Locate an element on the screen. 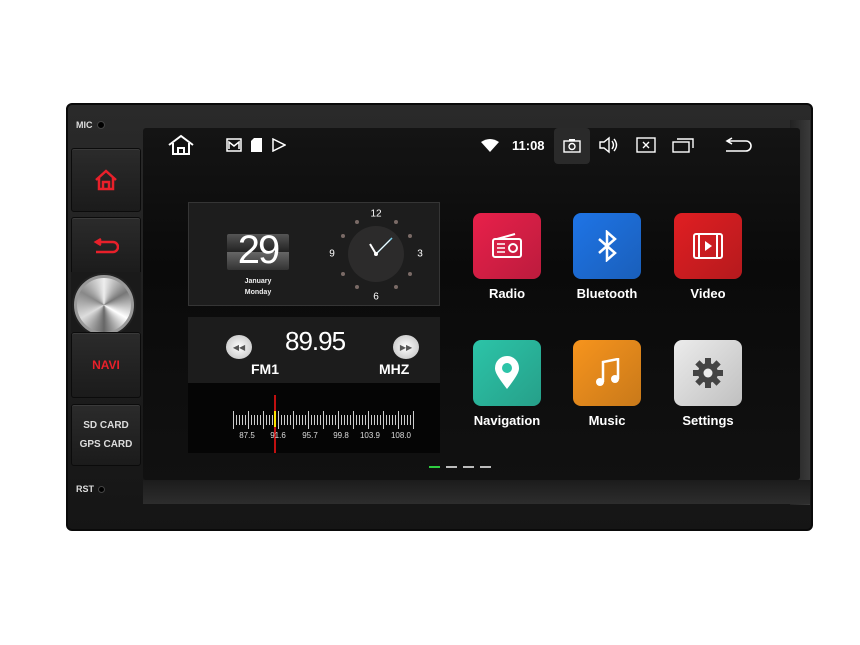 The width and height of the screenshot is (860, 645). mic: MIC is located at coordinates (90, 125).